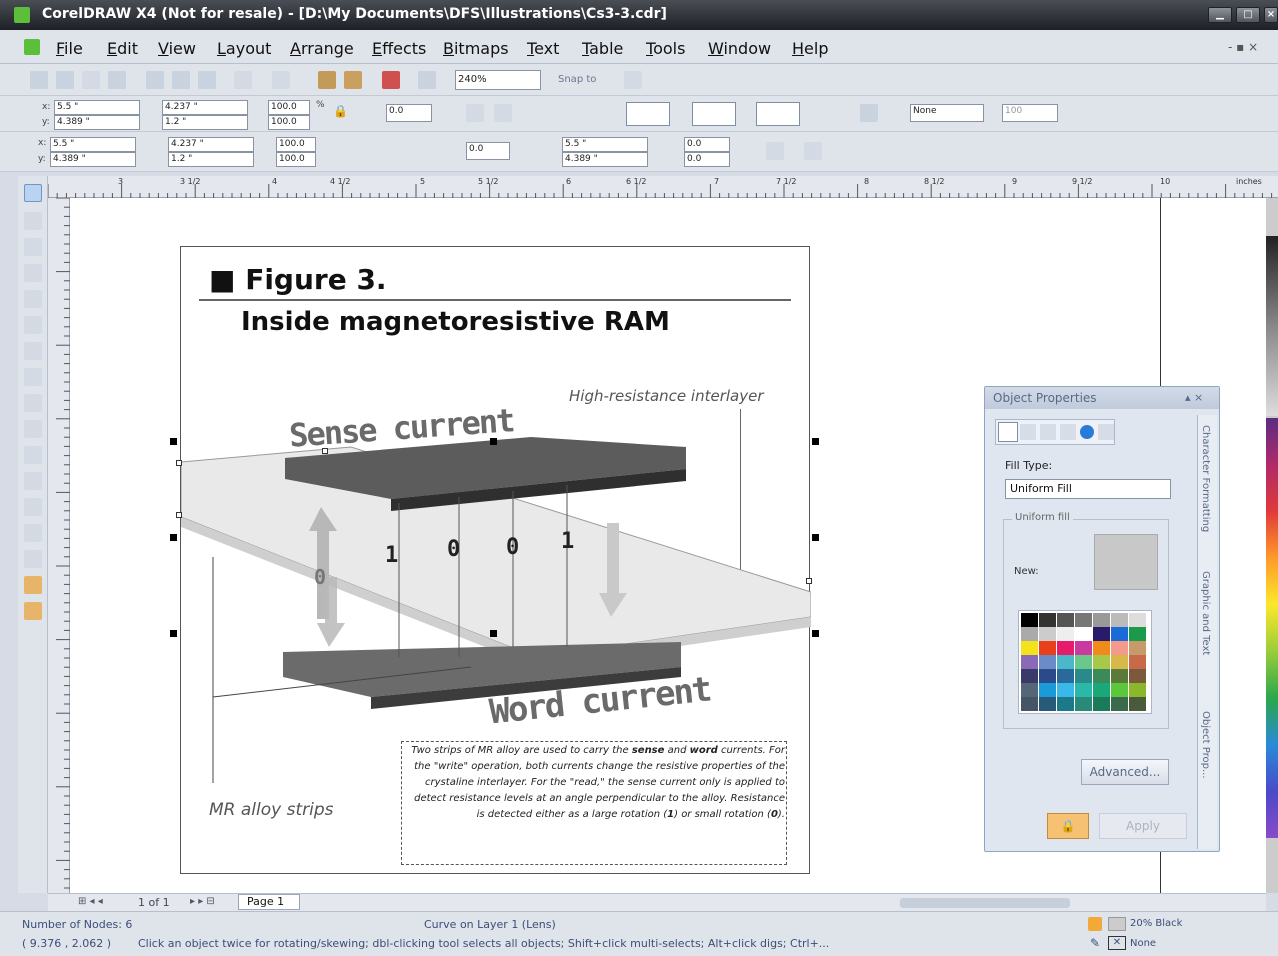 This screenshot has height=956, width=1278. What do you see at coordinates (296, 159) in the screenshot?
I see `transform-scale-y-field: 100.0` at bounding box center [296, 159].